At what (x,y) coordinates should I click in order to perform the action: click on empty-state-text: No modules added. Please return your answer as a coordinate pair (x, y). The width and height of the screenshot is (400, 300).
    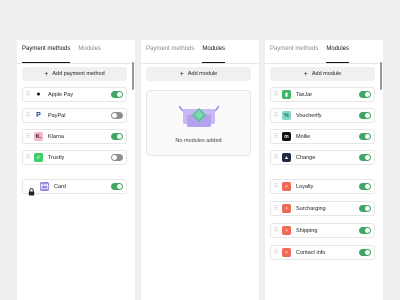
    Looking at the image, I should click on (198, 141).